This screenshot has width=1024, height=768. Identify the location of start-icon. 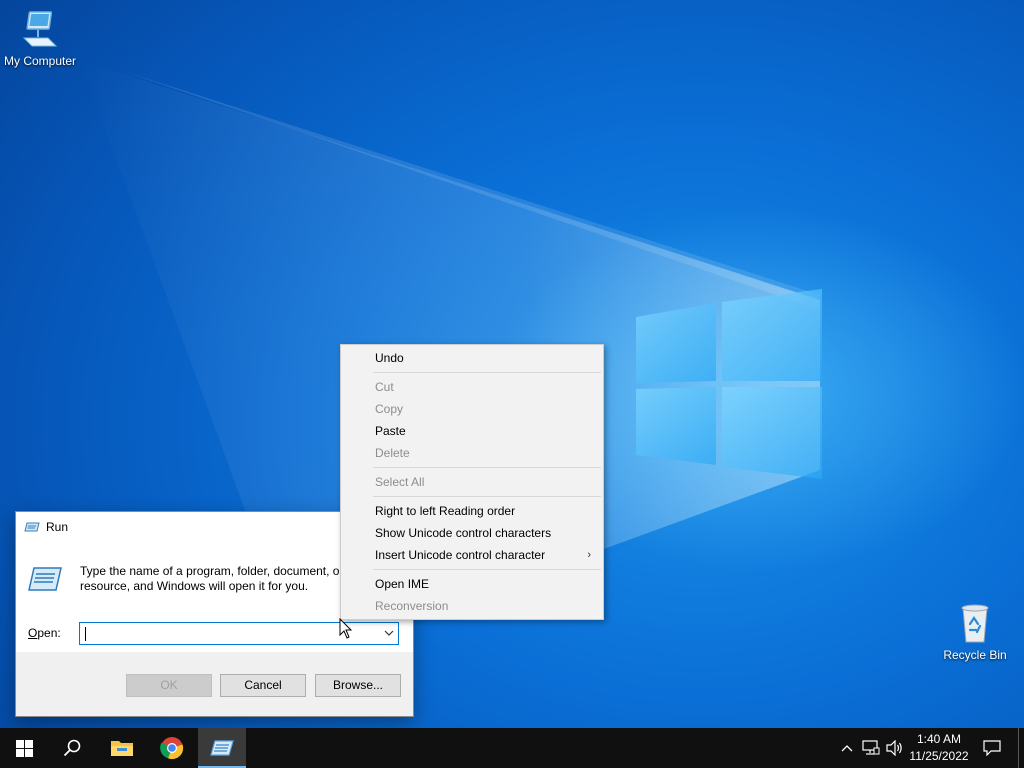
(24, 748).